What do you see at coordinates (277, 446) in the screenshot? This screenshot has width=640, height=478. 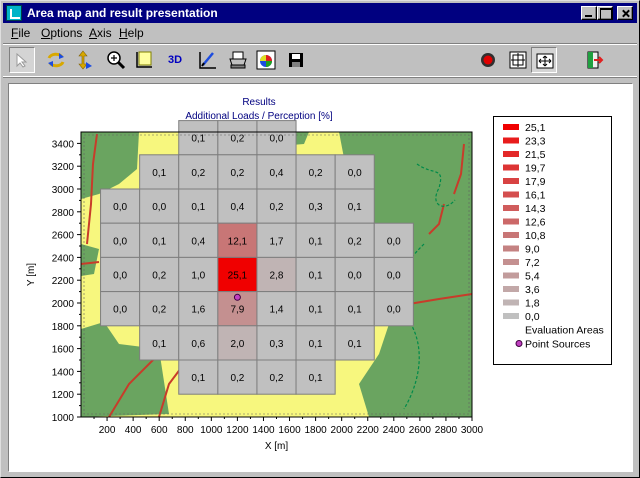 I see `x-axis-label: X [m]` at bounding box center [277, 446].